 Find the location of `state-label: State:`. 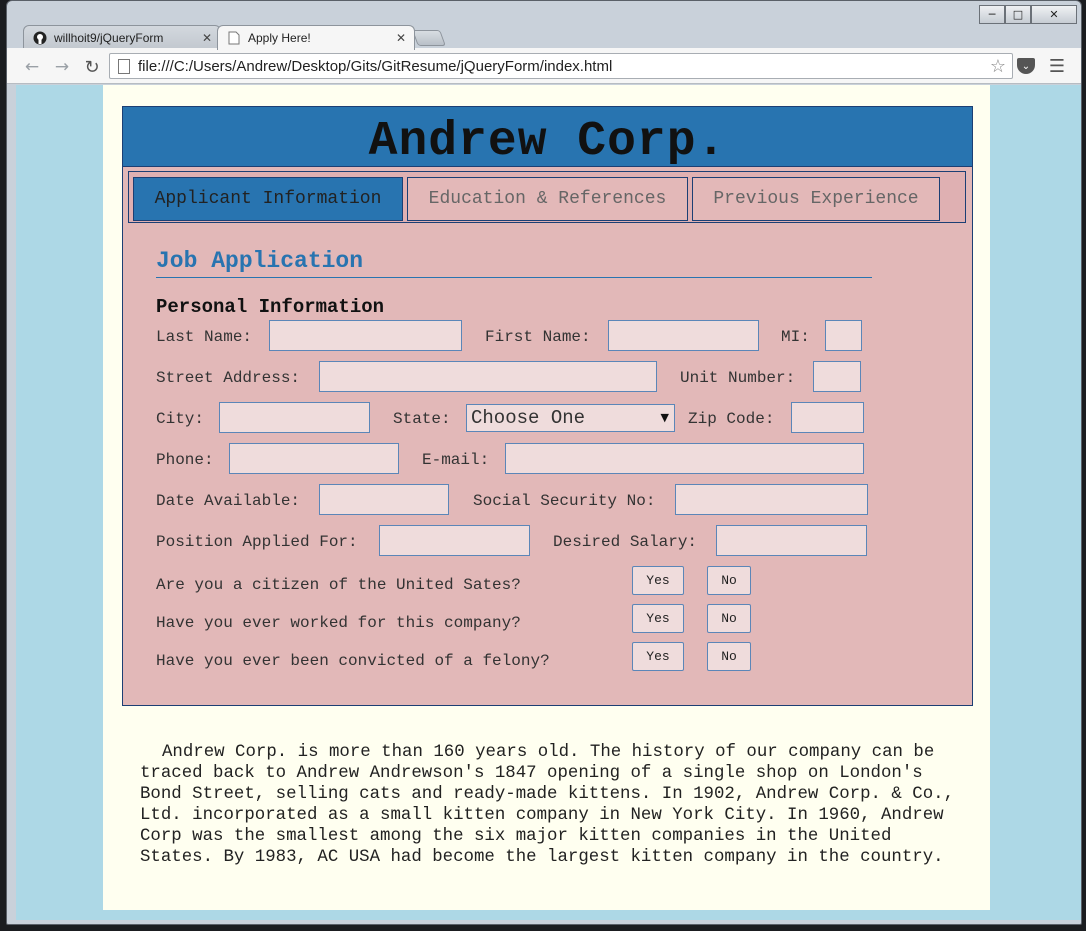

state-label: State: is located at coordinates (422, 419).